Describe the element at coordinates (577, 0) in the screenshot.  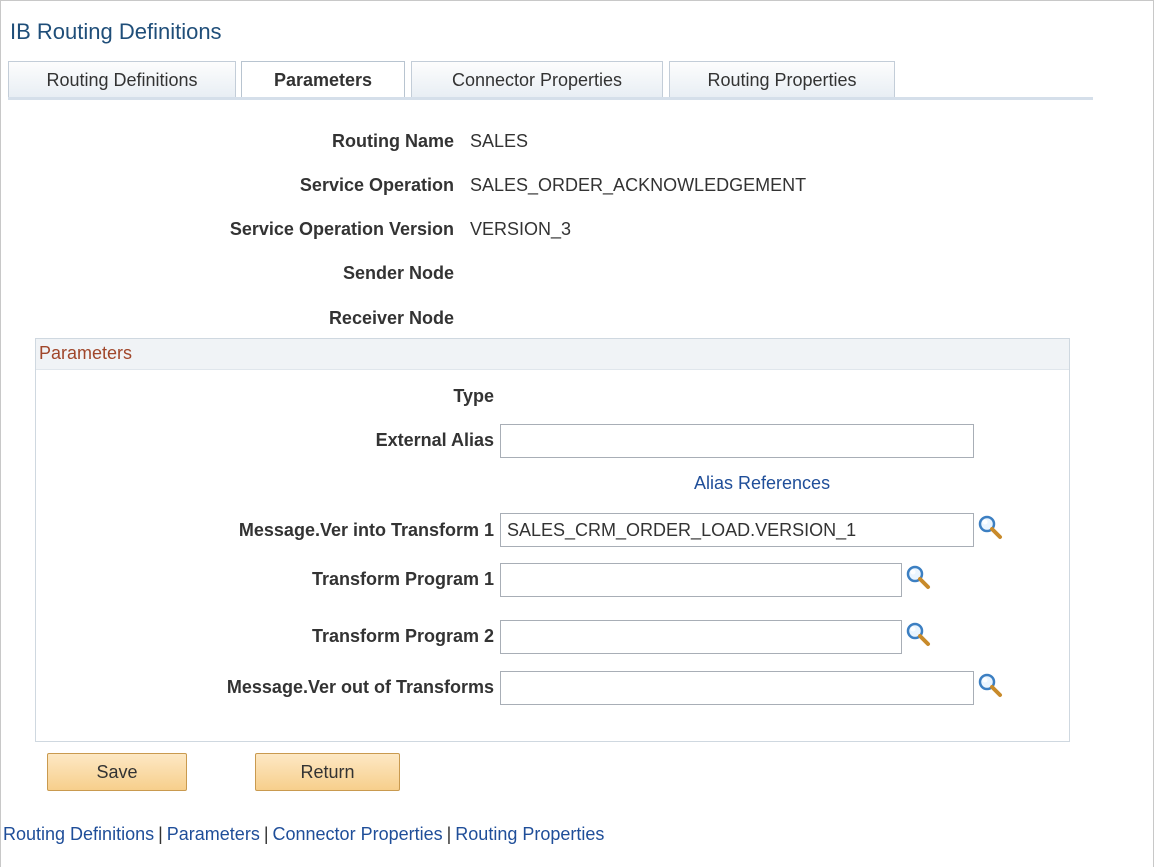
I see `window-top-border` at that location.